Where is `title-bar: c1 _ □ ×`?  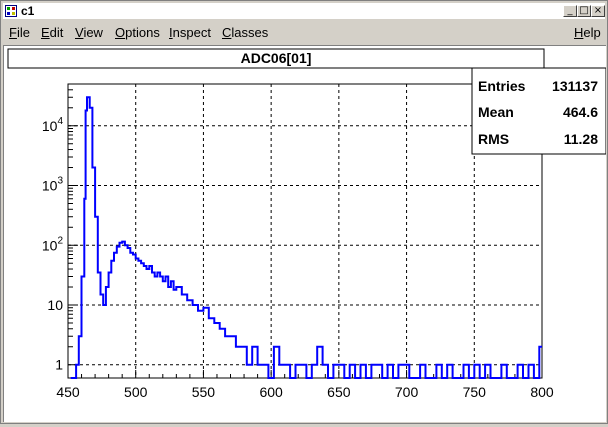 title-bar: c1 _ □ × is located at coordinates (304, 11).